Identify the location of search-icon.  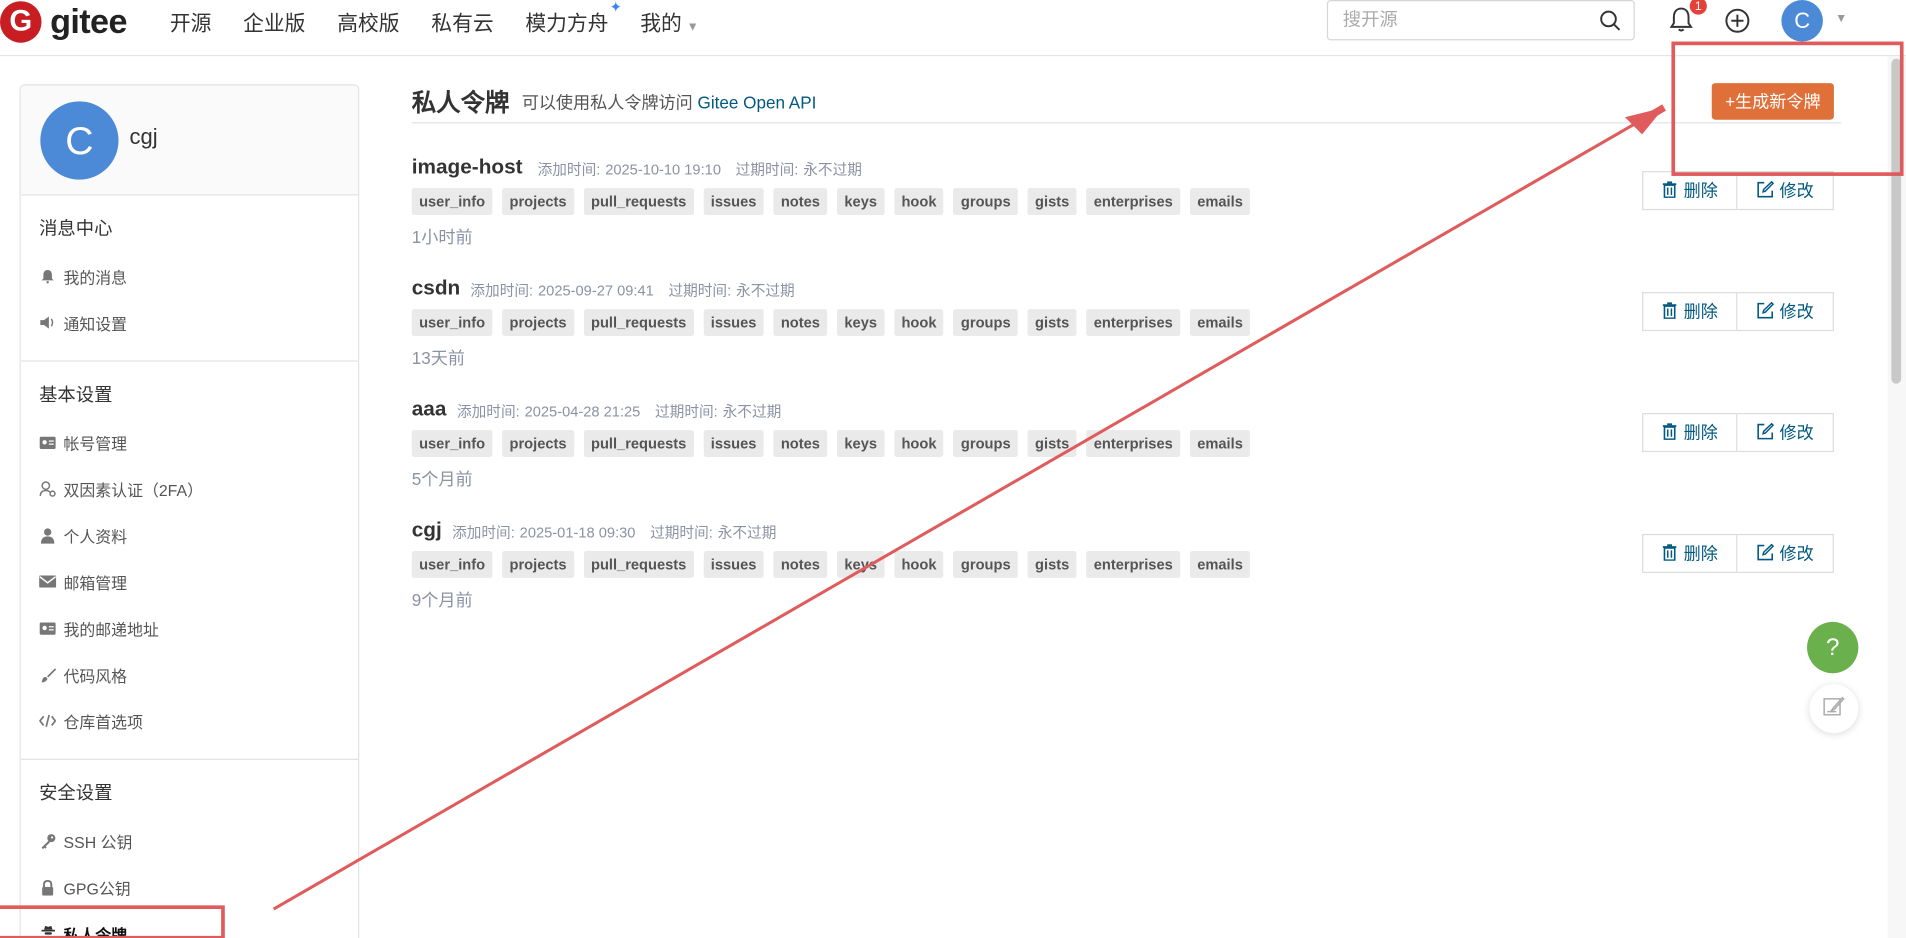
(1610, 24).